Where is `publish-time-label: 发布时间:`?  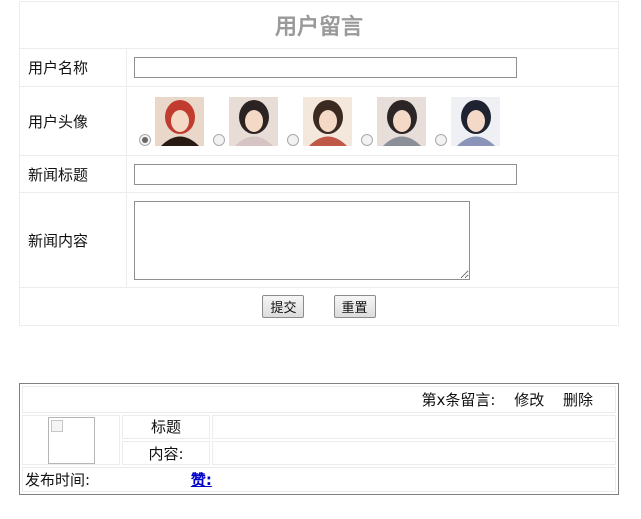 publish-time-label: 发布时间: is located at coordinates (58, 480).